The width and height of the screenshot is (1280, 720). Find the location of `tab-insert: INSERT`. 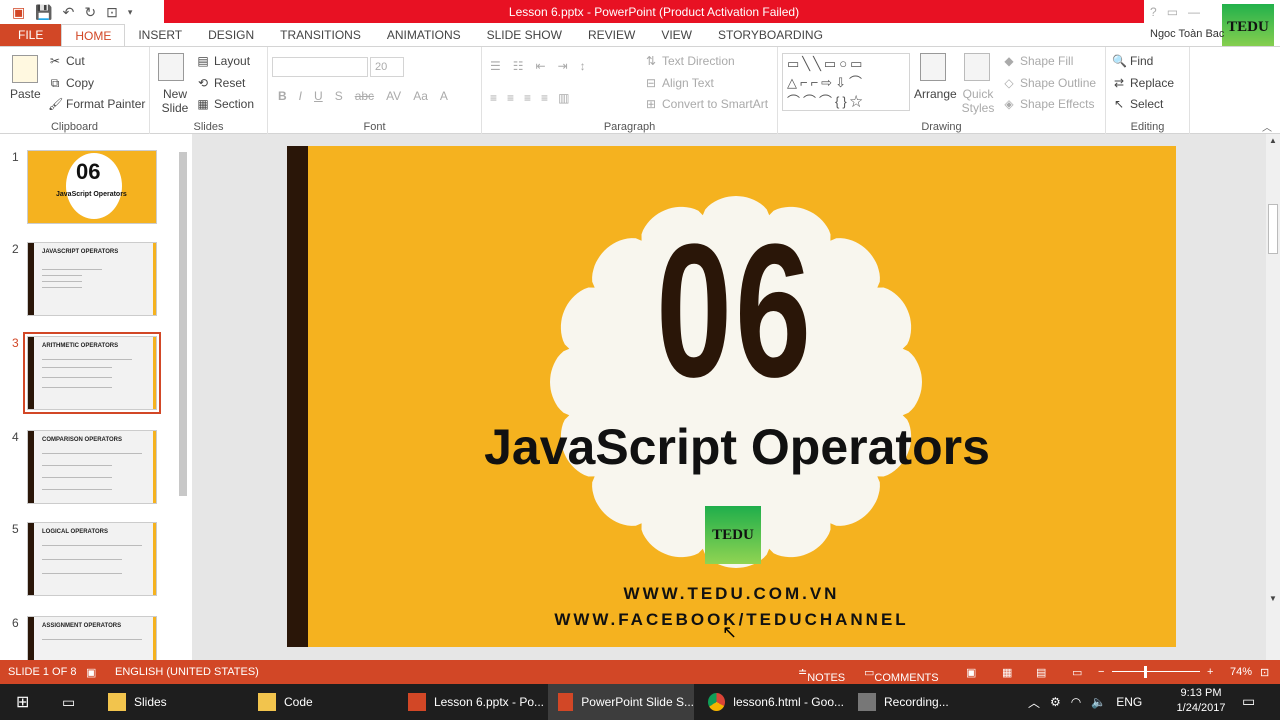

tab-insert: INSERT is located at coordinates (160, 35).